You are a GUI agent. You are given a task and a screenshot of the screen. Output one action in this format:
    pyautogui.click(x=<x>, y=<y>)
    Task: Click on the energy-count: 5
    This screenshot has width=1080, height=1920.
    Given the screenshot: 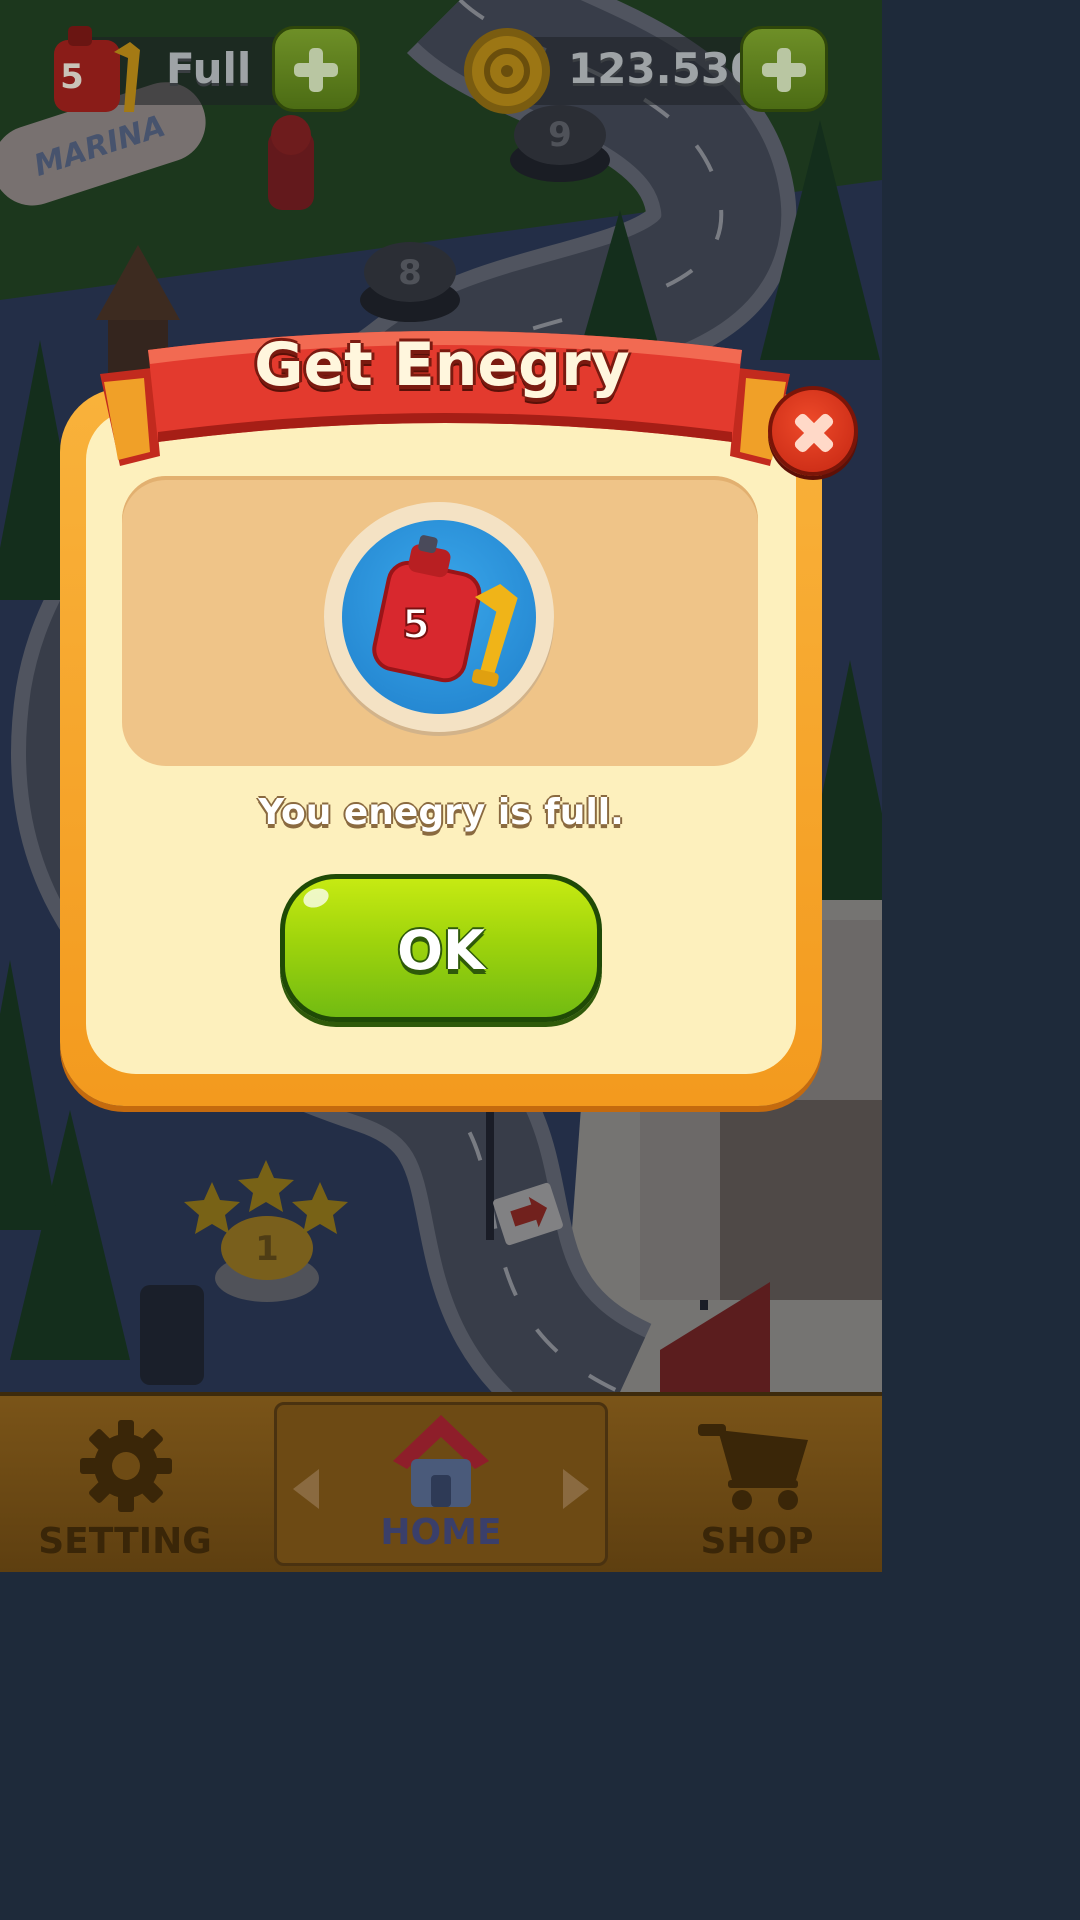 What is the action you would take?
    pyautogui.click(x=72, y=77)
    